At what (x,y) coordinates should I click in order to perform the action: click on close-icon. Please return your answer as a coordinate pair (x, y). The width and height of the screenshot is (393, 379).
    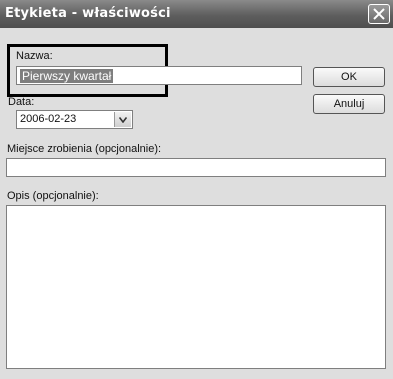
    Looking at the image, I should click on (379, 14).